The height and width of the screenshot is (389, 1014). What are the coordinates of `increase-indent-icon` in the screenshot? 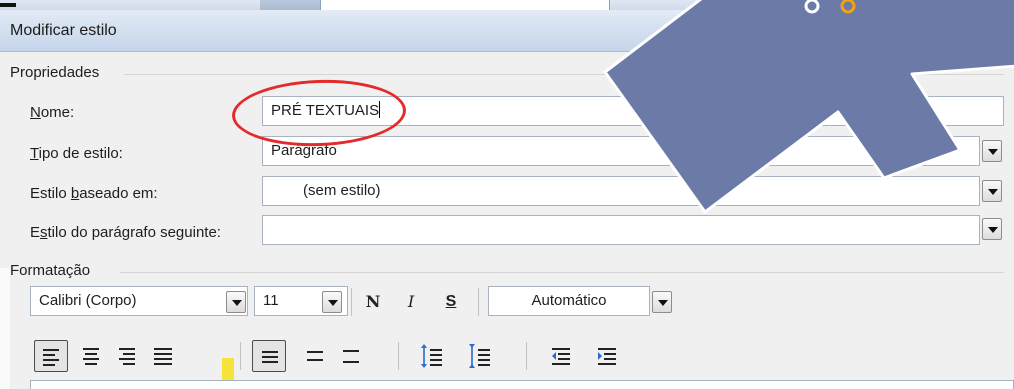 It's located at (607, 356).